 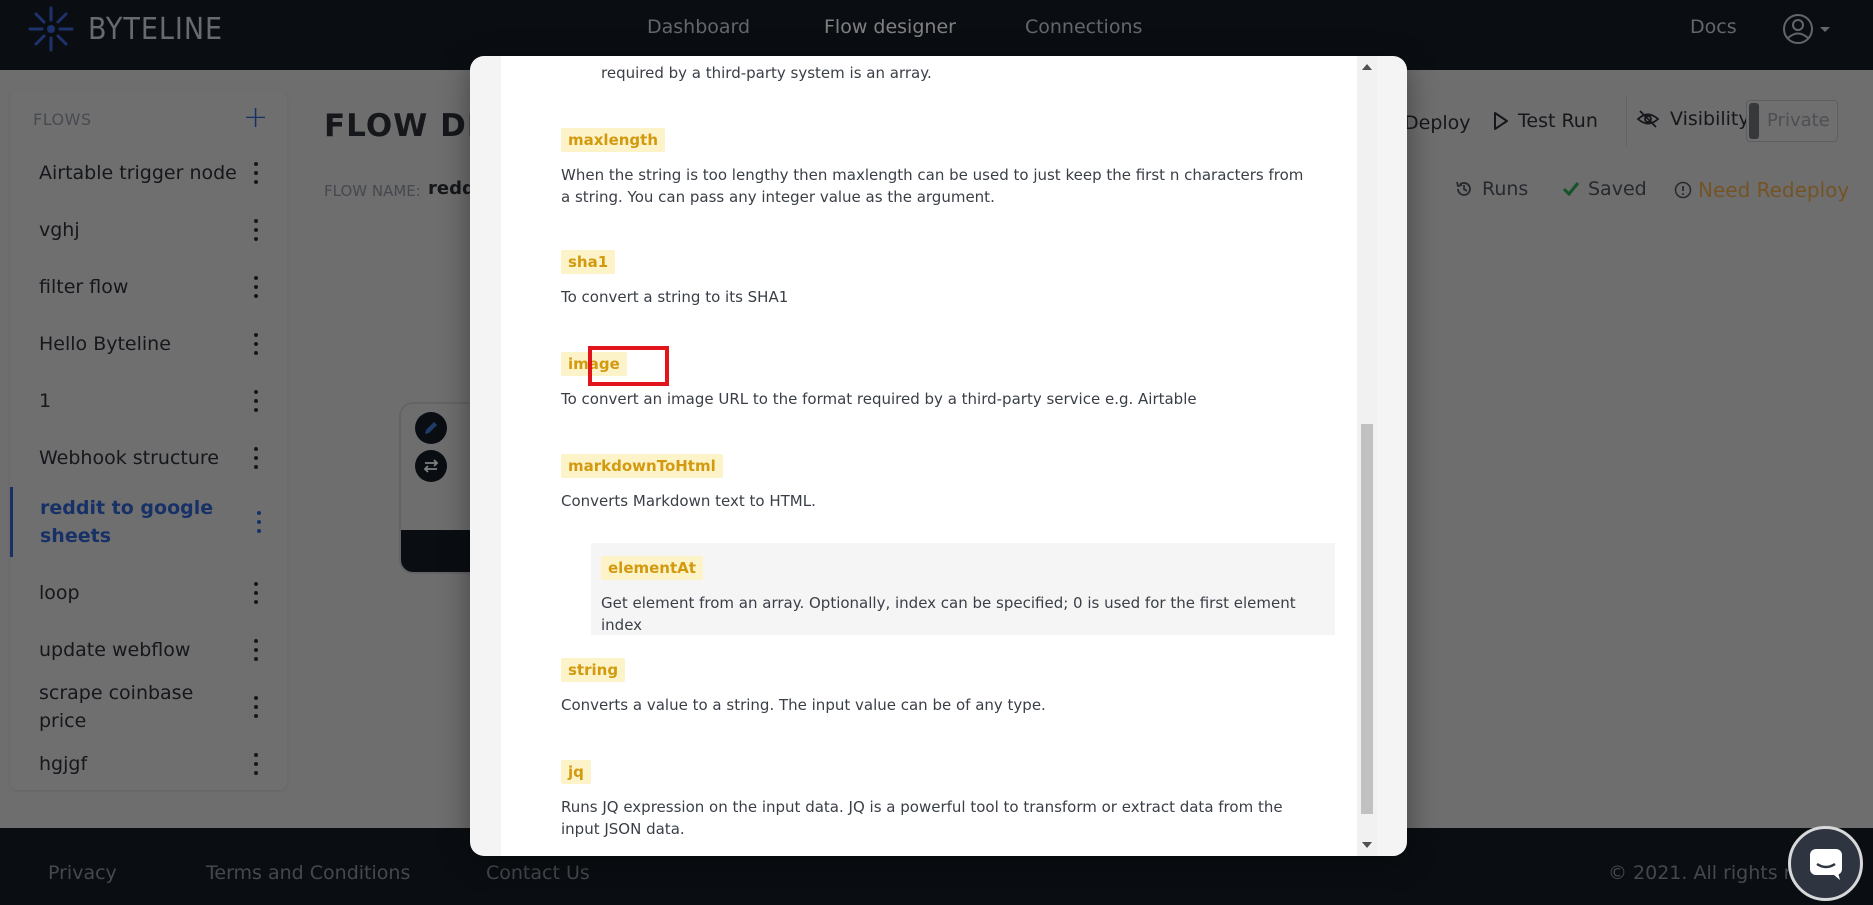 I want to click on modal-scrollbar, so click(x=1367, y=456).